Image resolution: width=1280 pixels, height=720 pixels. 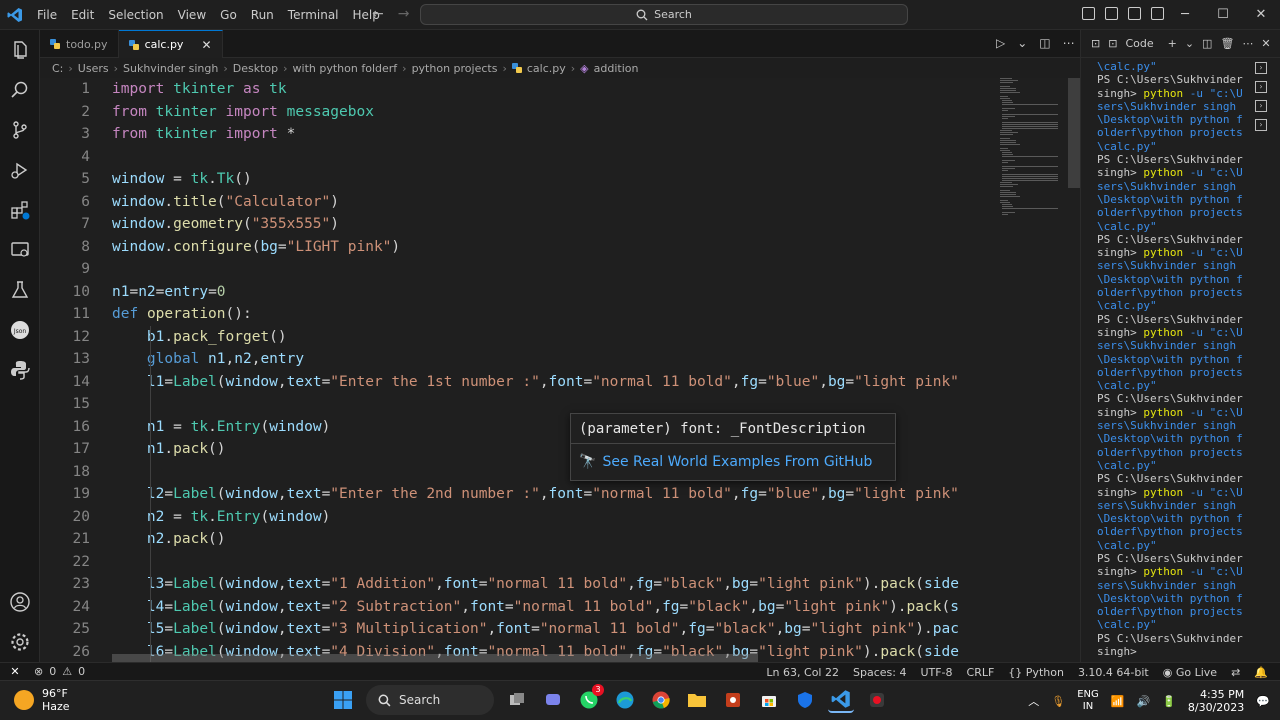 What do you see at coordinates (1190, 672) in the screenshot?
I see `go-live-button: ◉ Go Live` at bounding box center [1190, 672].